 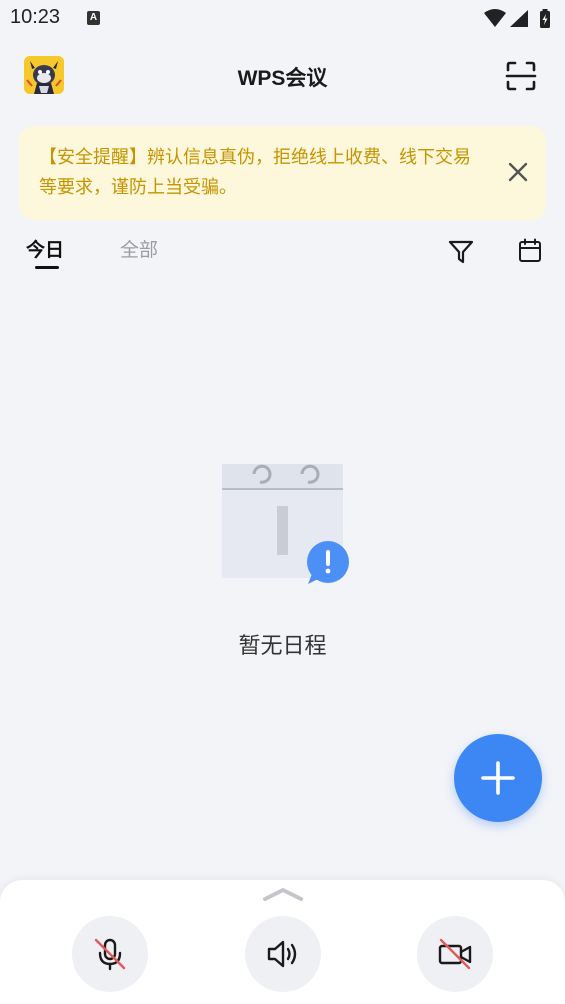 What do you see at coordinates (282, 19) in the screenshot?
I see `status-bar: 10:23 A` at bounding box center [282, 19].